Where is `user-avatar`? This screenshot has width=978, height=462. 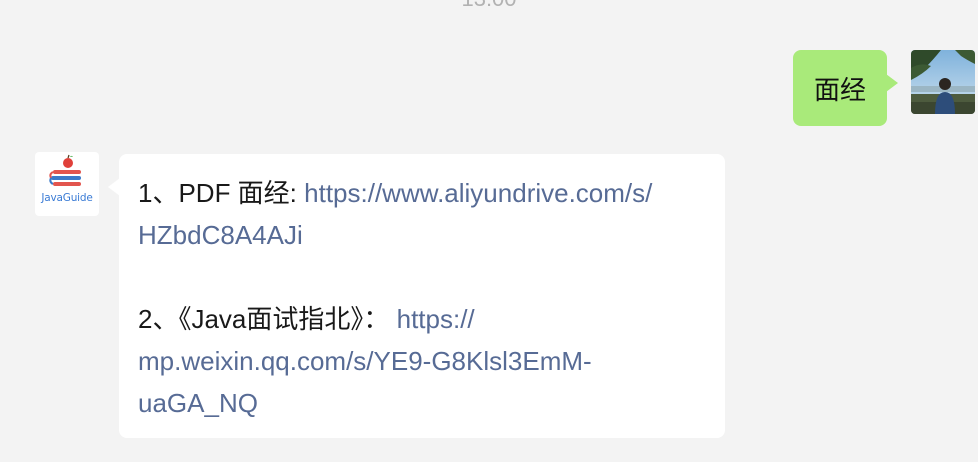 user-avatar is located at coordinates (943, 82).